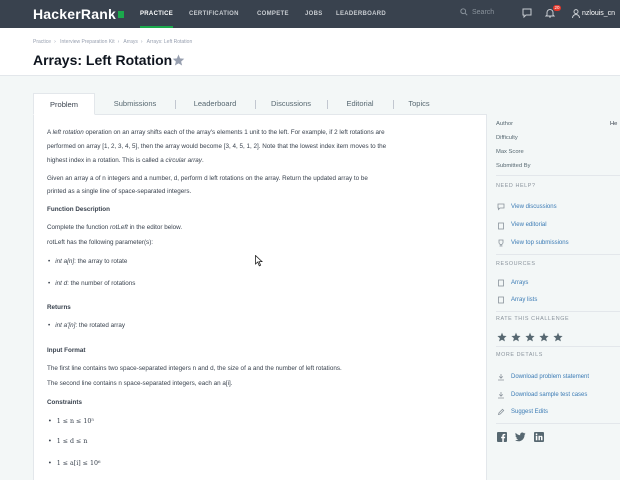  Describe the element at coordinates (510, 152) in the screenshot. I see `meta-maxscore-label: Max Score` at that location.